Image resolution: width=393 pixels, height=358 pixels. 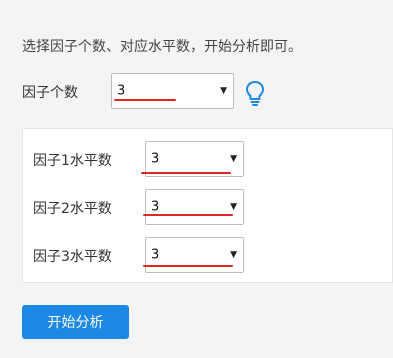 I want to click on factor3-level-value: 3, so click(x=155, y=255).